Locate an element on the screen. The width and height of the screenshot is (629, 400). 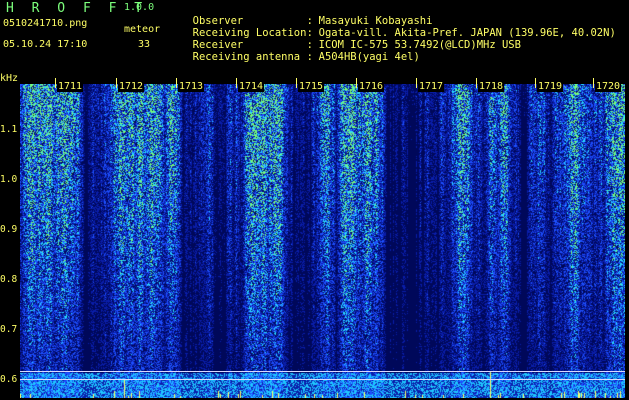
meteor-label: meteor is located at coordinates (142, 29).